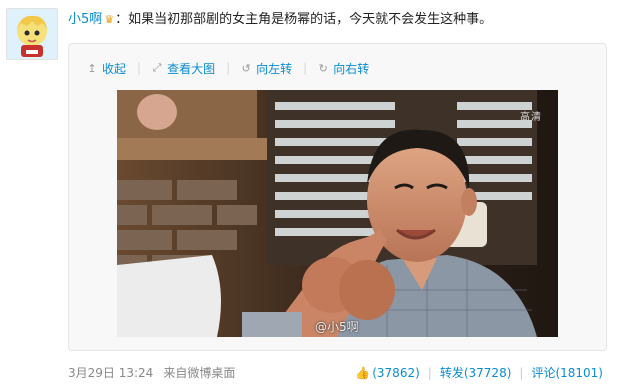 This screenshot has height=387, width=621. What do you see at coordinates (543, 373) in the screenshot?
I see `comment-label: 评论` at bounding box center [543, 373].